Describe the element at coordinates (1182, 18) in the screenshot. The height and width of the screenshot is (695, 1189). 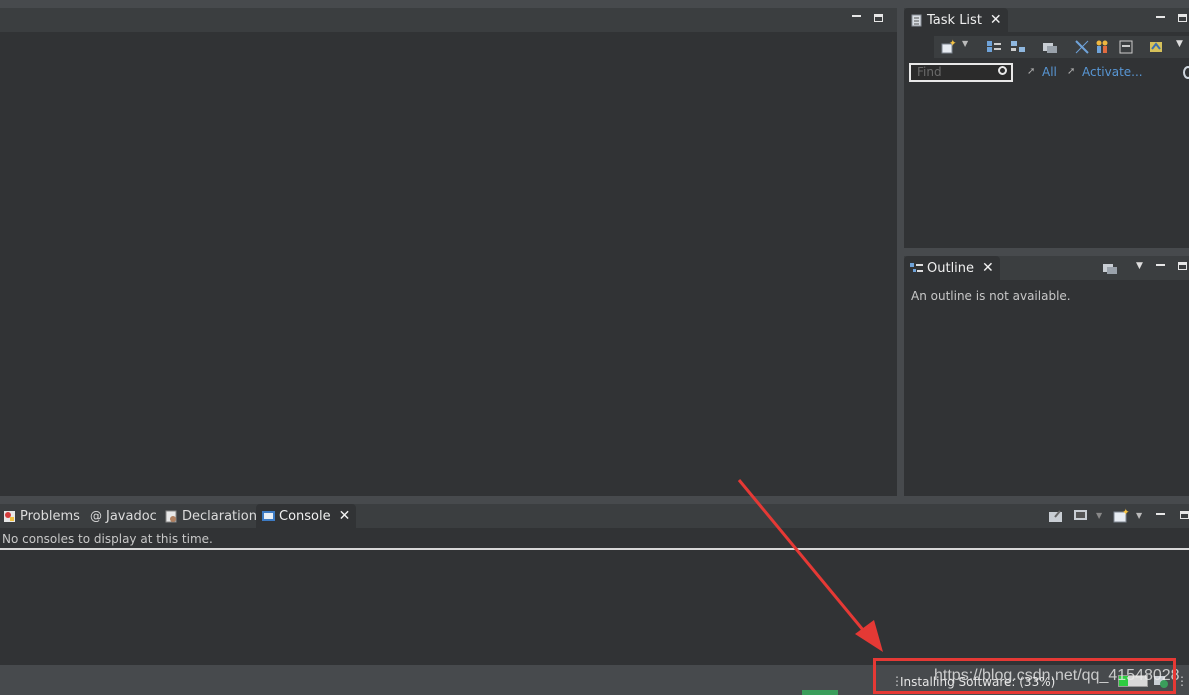
I see `task-list-maximize-button` at that location.